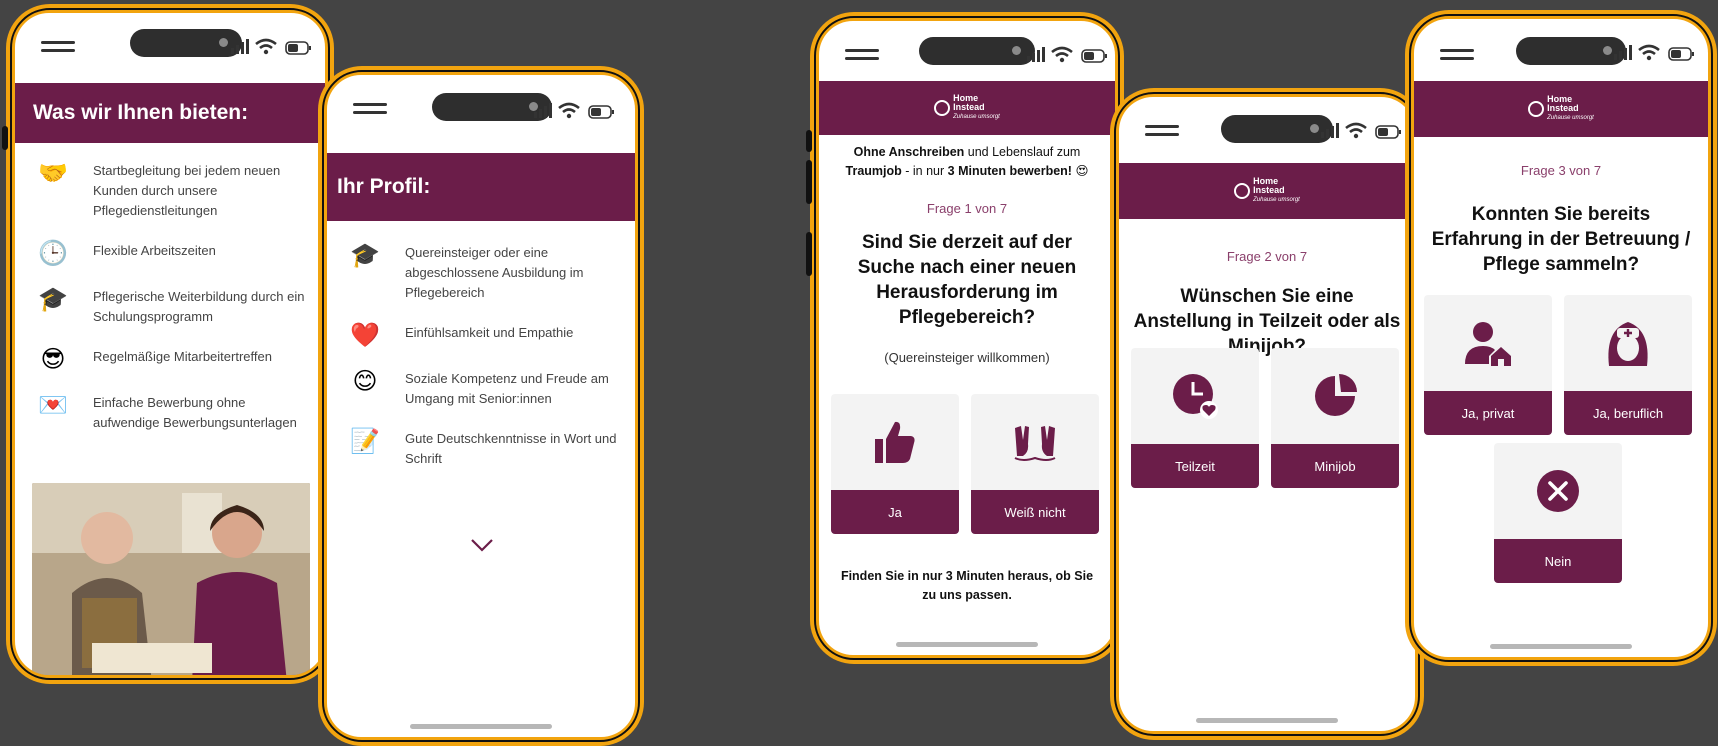  Describe the element at coordinates (1558, 513) in the screenshot. I see `option-nein: Nein` at that location.